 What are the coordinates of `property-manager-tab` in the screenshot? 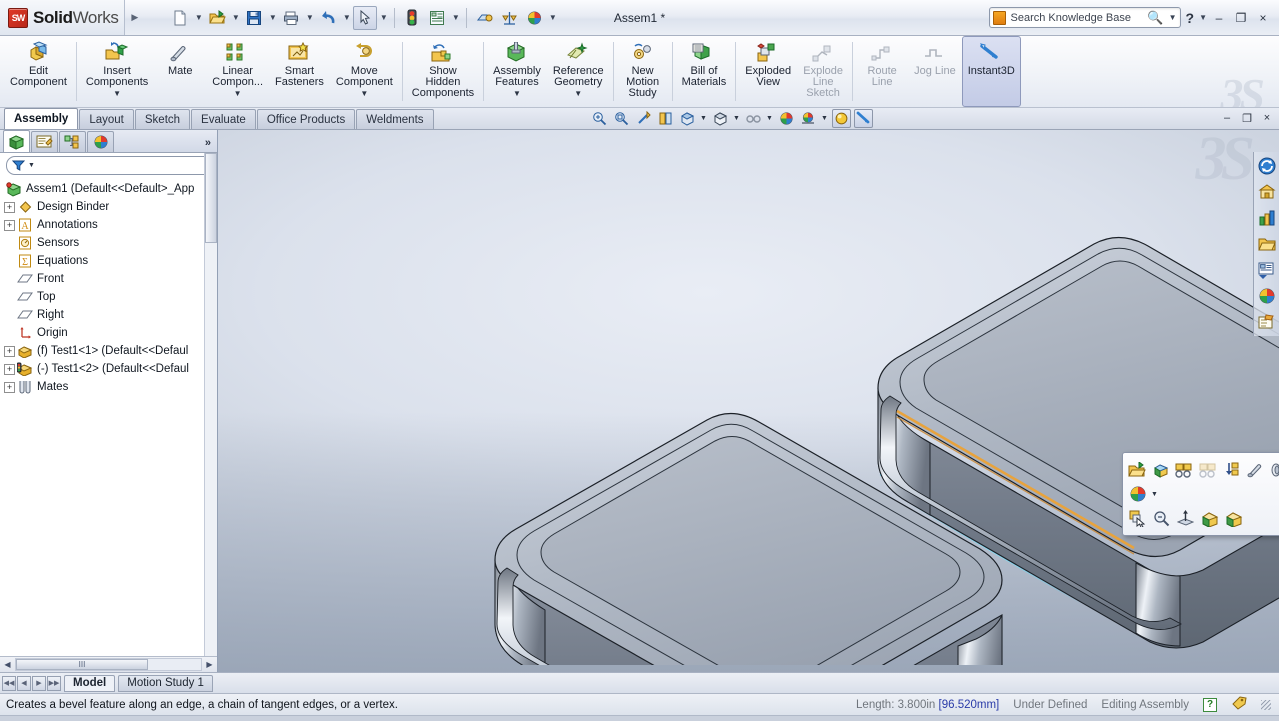 It's located at (44, 141).